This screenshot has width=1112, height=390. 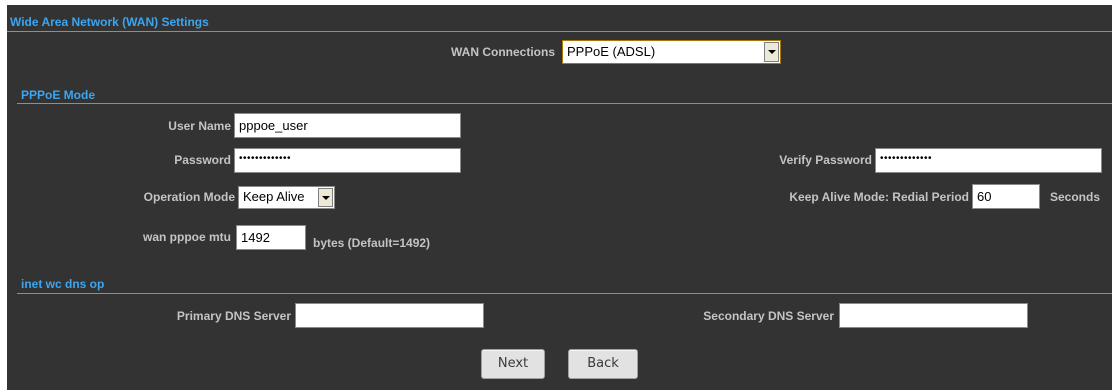 I want to click on operation-mode-value: Keep Alive, so click(x=274, y=196).